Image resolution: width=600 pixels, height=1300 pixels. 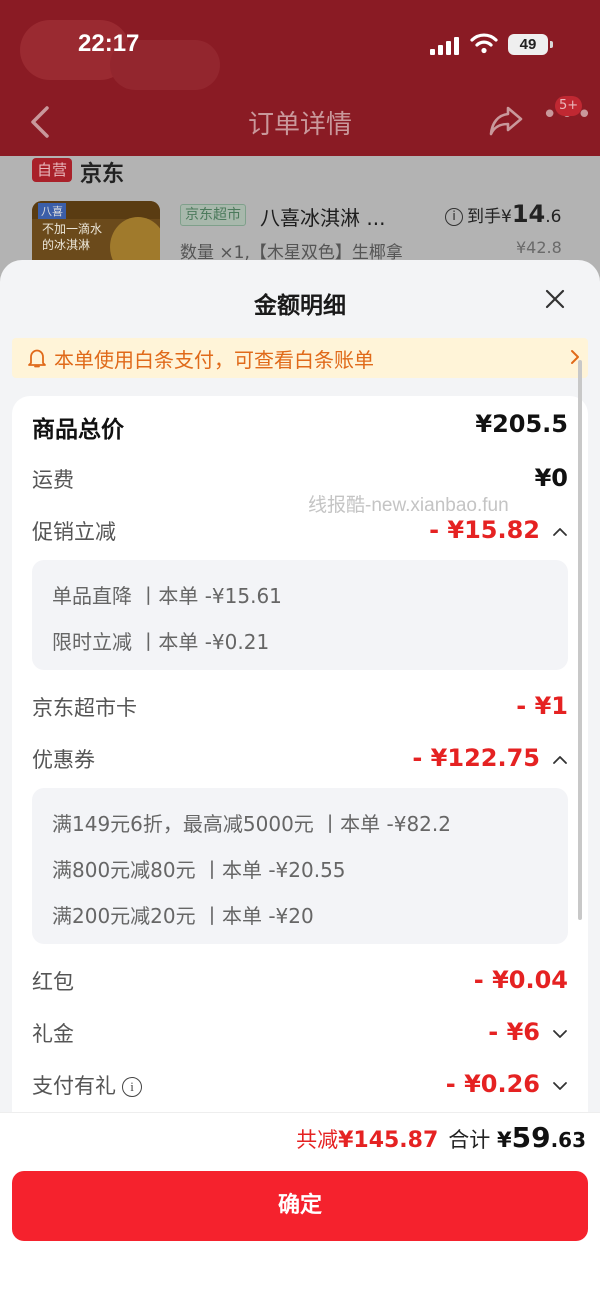 I want to click on navigation-bar: 订单详情 ••• 5+, so click(x=300, y=123).